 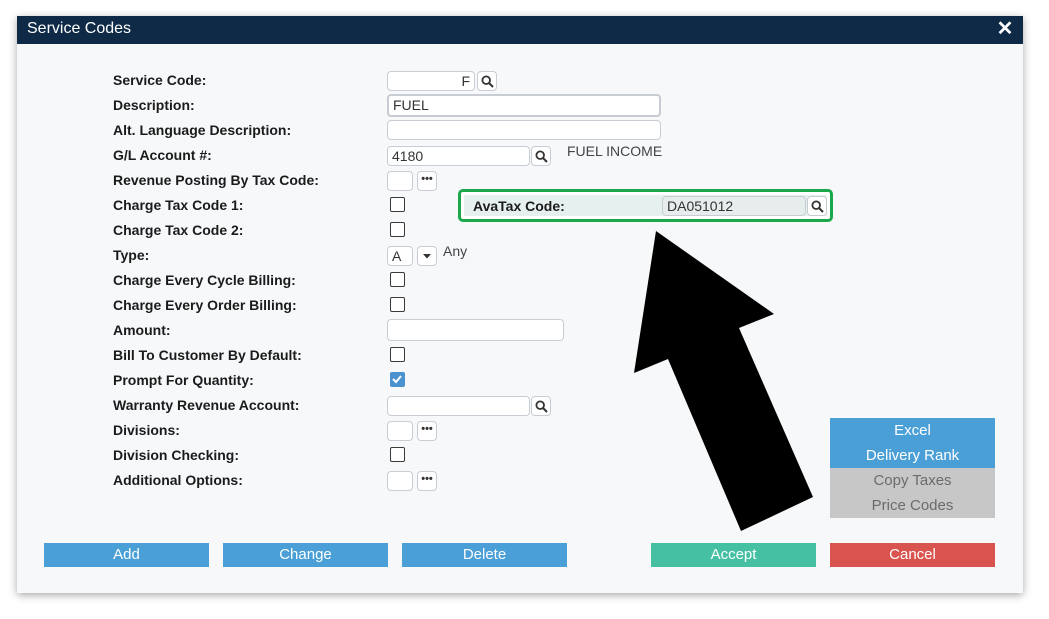 What do you see at coordinates (912, 430) in the screenshot?
I see `excel-button: Excel` at bounding box center [912, 430].